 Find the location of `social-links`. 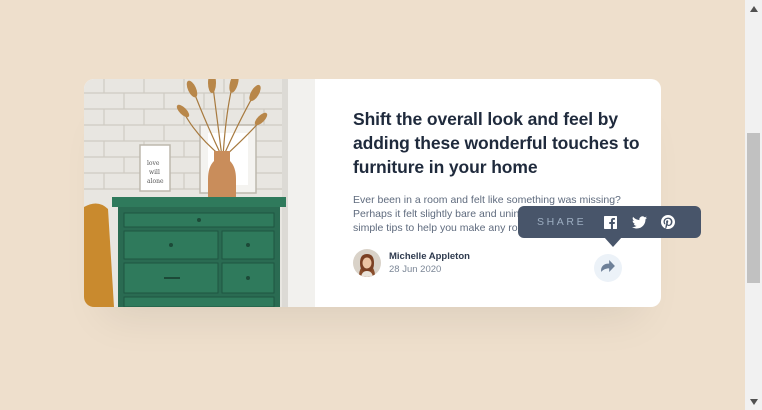

social-links is located at coordinates (645, 222).